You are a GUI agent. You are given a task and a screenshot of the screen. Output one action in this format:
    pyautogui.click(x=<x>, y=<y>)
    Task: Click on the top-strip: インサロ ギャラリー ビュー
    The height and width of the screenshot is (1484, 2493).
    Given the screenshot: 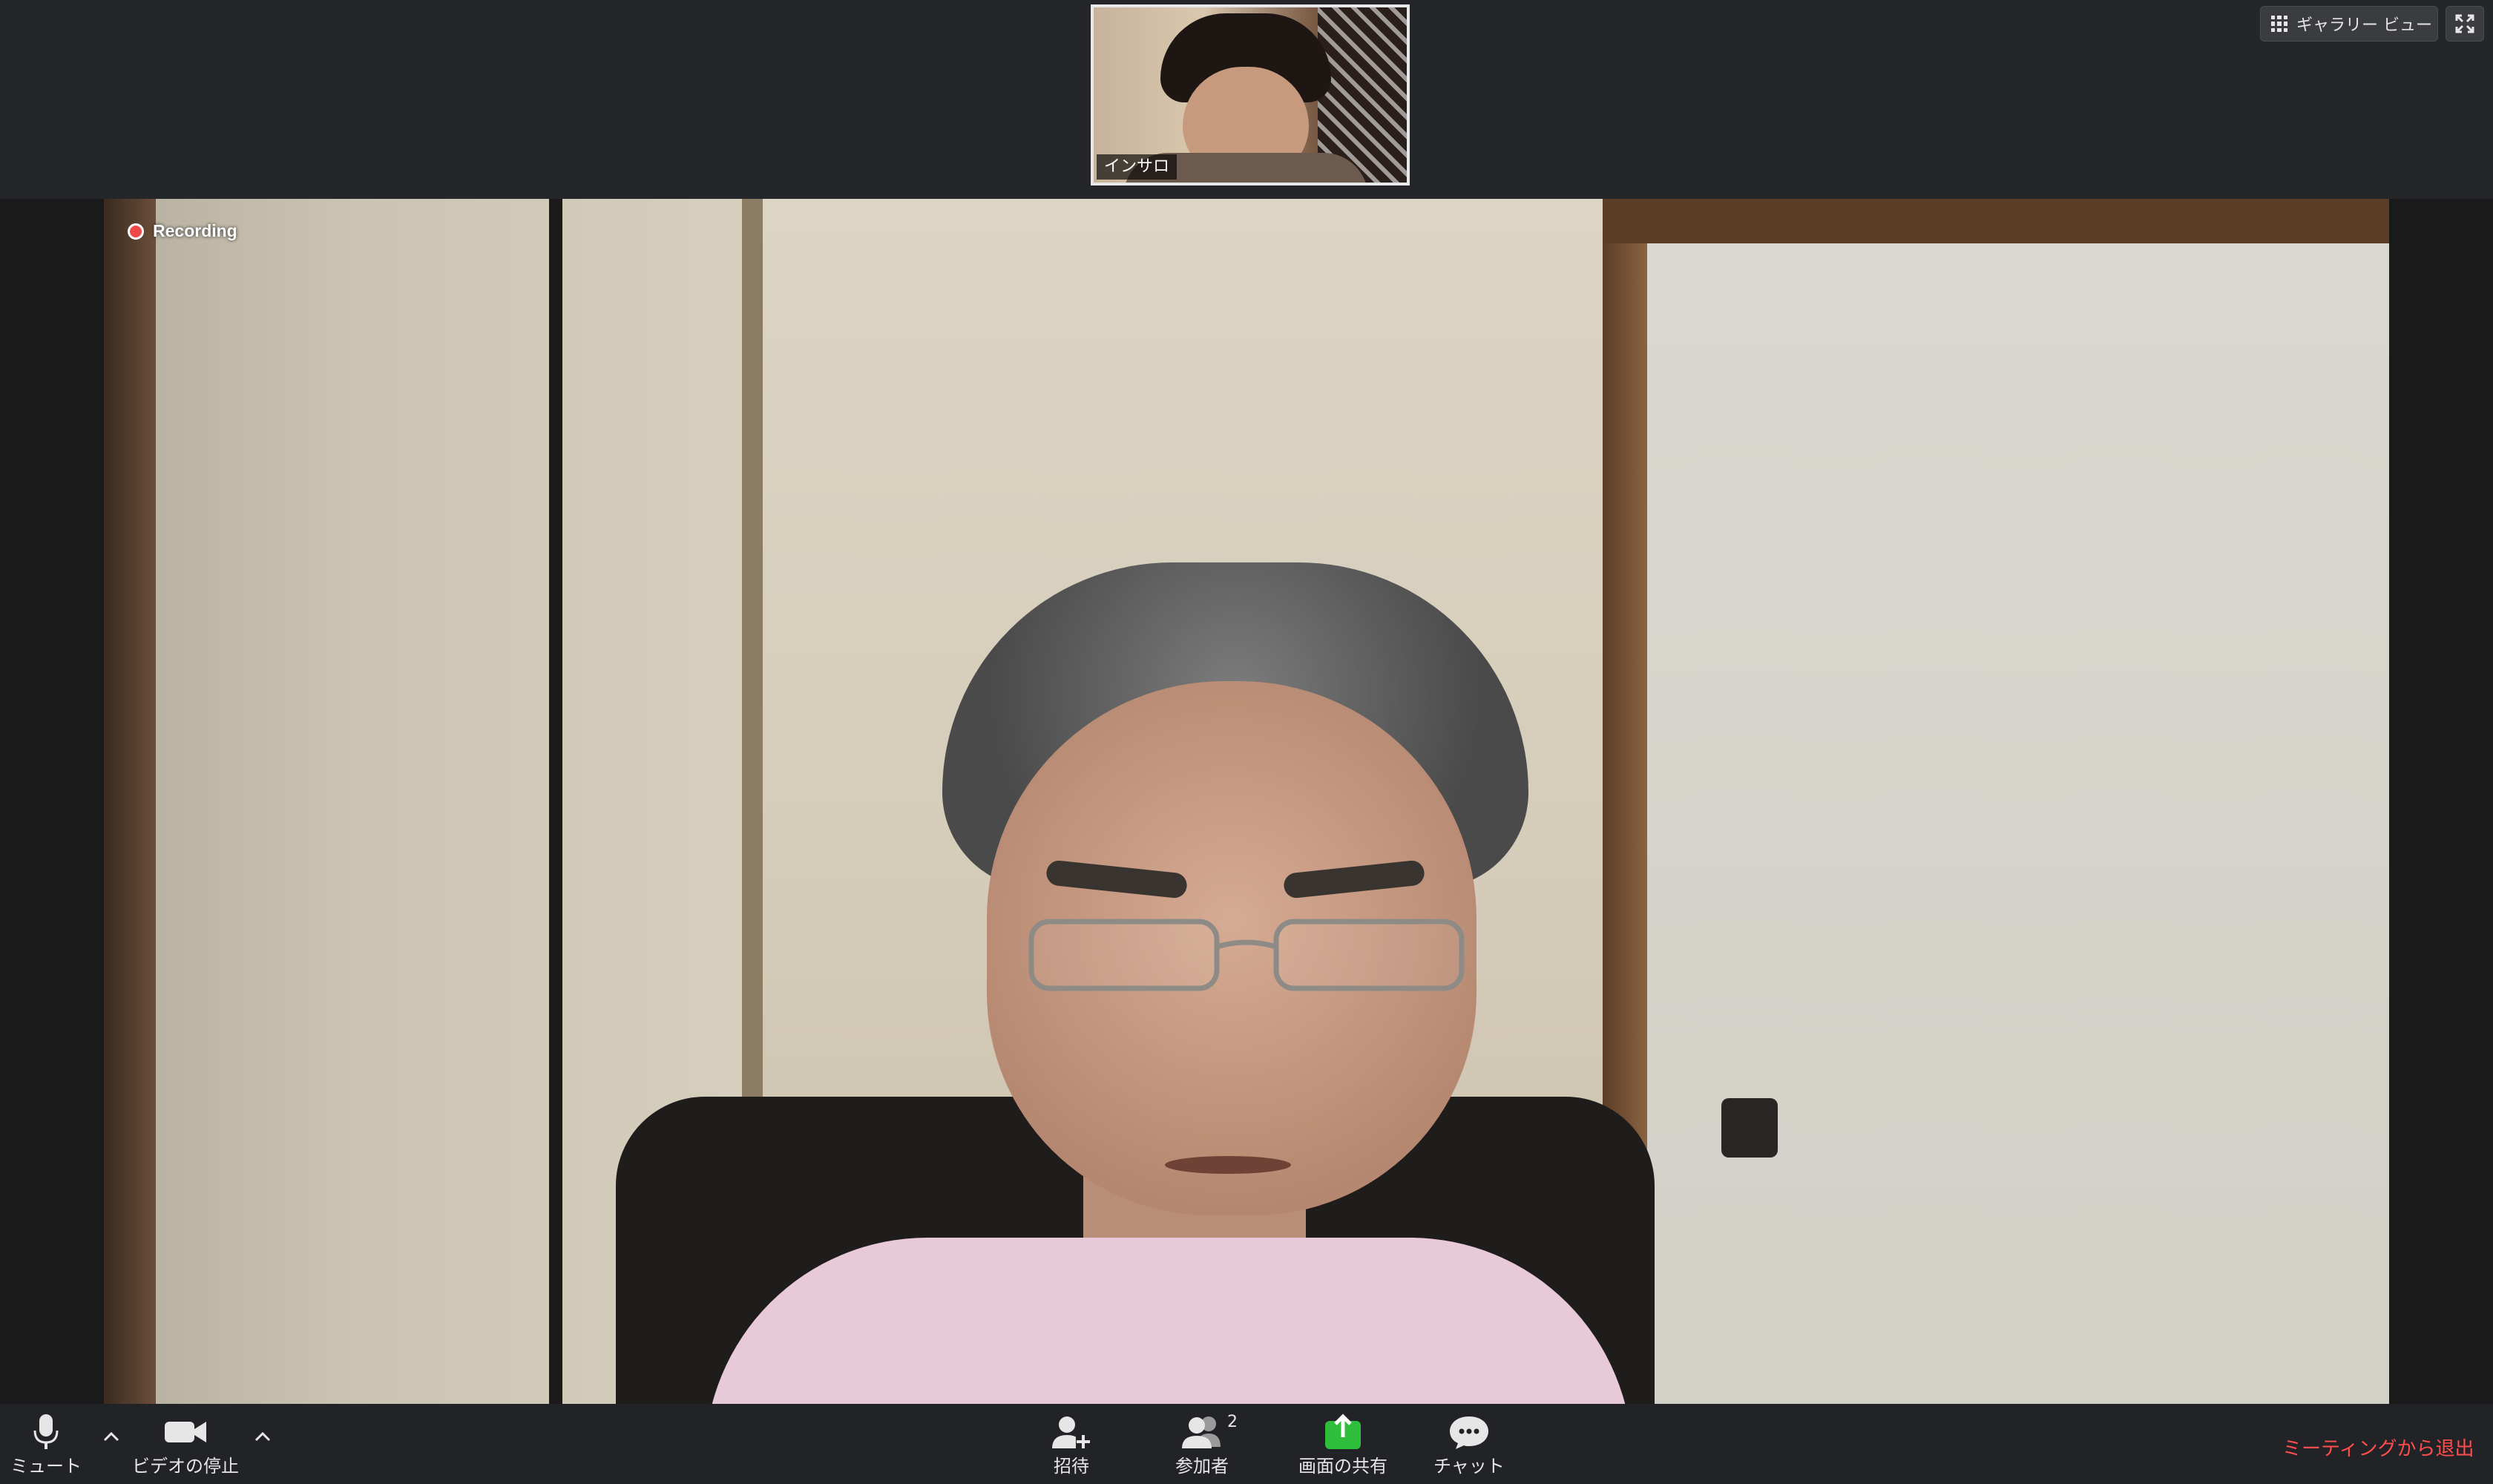 What is the action you would take?
    pyautogui.click(x=1246, y=99)
    